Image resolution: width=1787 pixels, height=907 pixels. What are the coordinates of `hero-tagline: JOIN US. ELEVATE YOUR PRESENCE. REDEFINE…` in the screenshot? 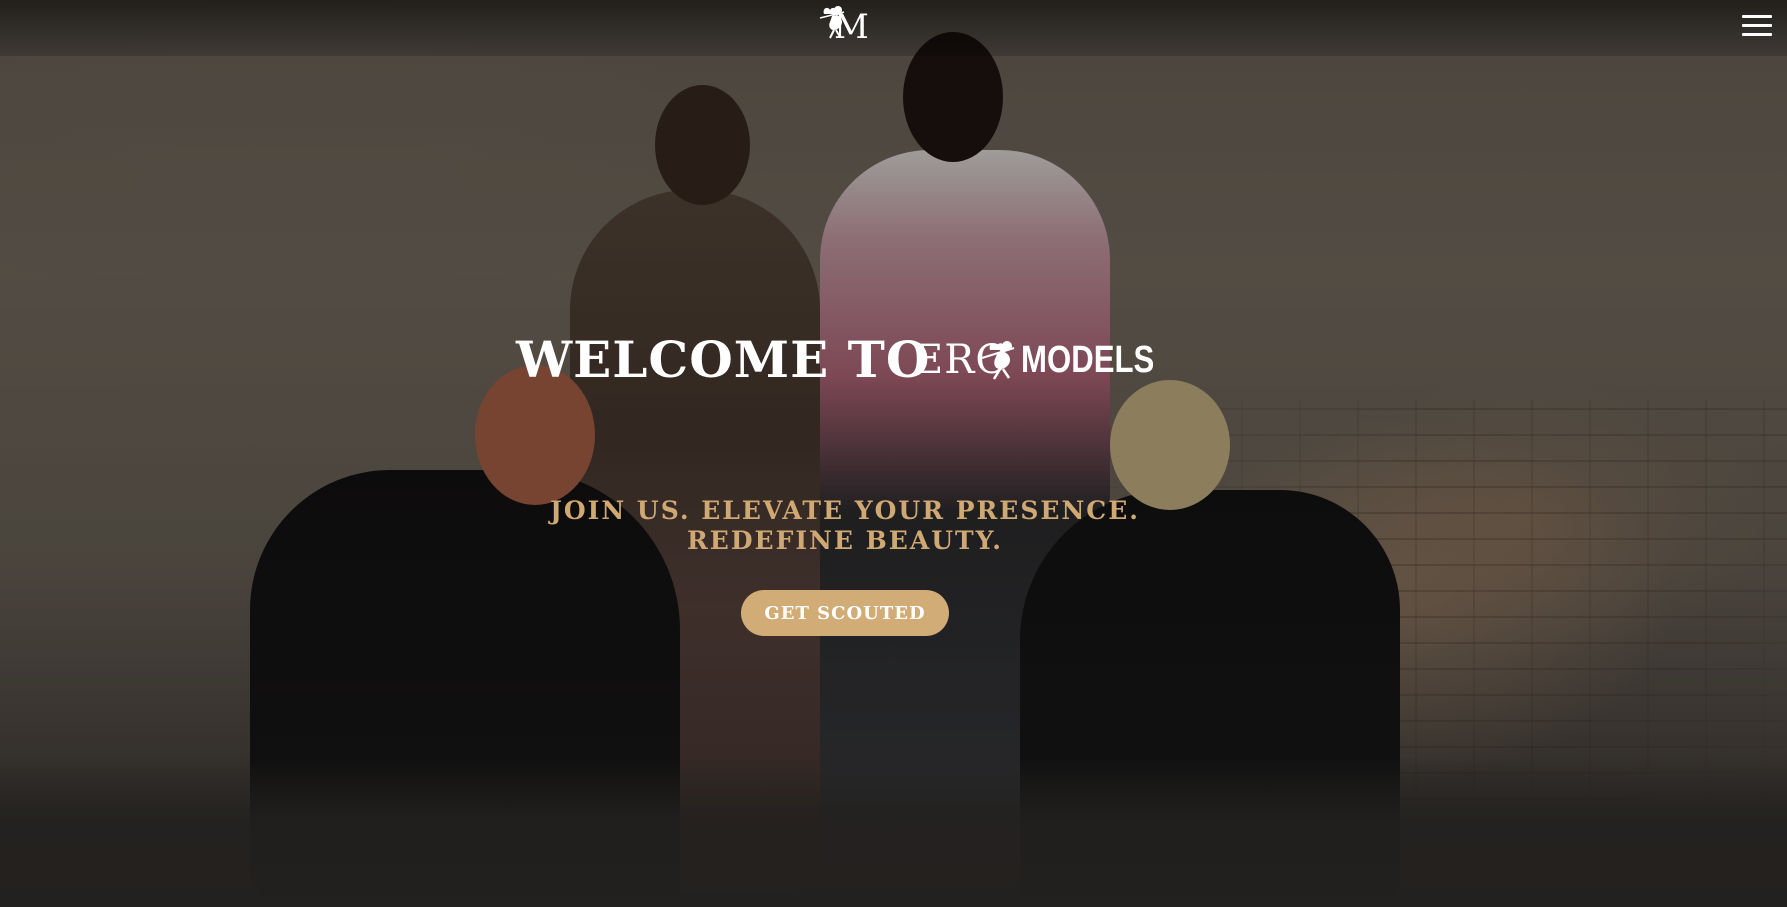 It's located at (845, 525).